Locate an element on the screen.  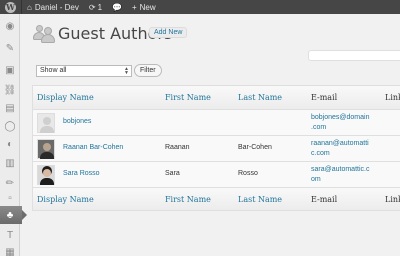
email-link: raanan@automatti is located at coordinates (340, 143).